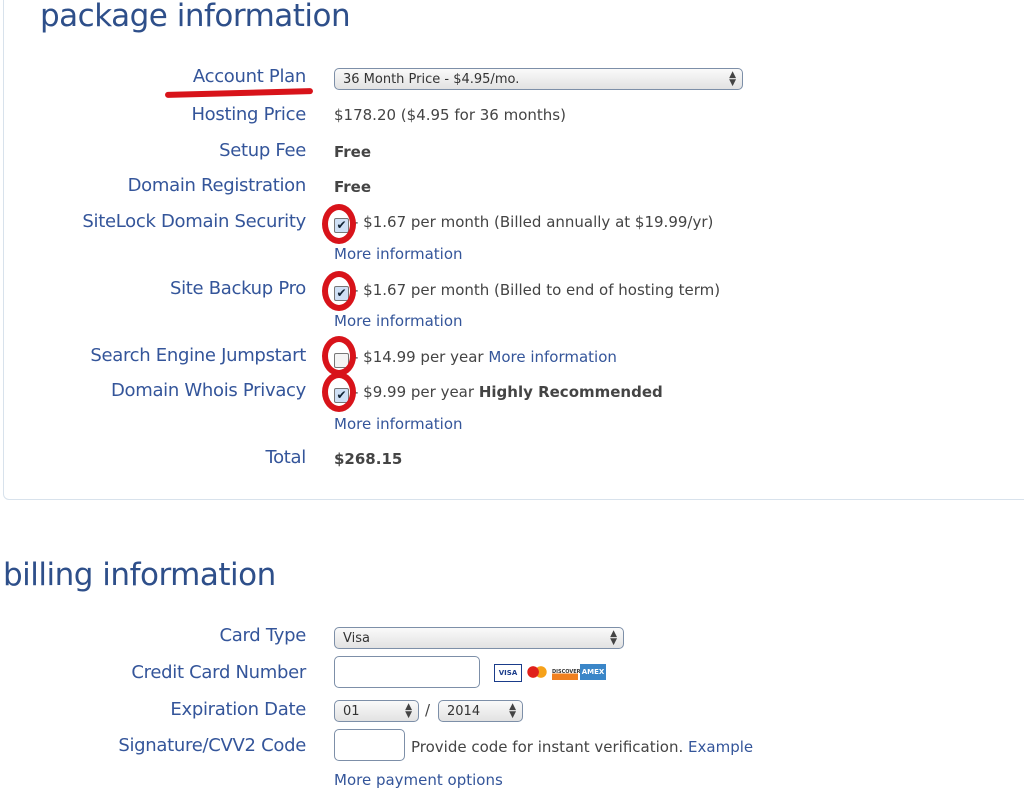 The width and height of the screenshot is (1024, 802). Describe the element at coordinates (353, 187) in the screenshot. I see `domain-registration-value: Free` at that location.